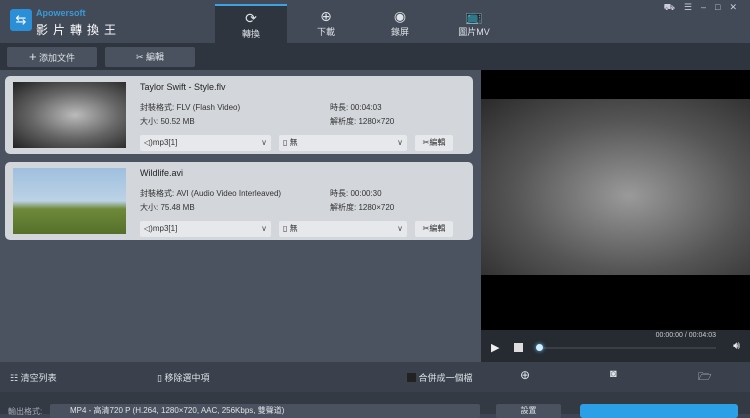  What do you see at coordinates (356, 193) in the screenshot?
I see `file-duration: 時長: 00:00:30` at bounding box center [356, 193].